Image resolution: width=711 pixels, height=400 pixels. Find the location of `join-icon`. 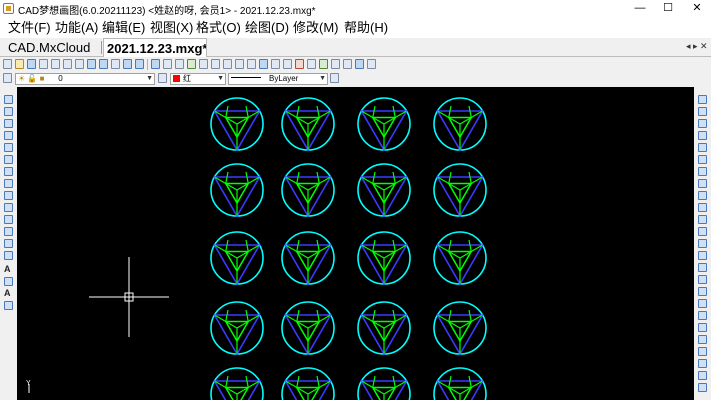

join-icon is located at coordinates (702, 255).